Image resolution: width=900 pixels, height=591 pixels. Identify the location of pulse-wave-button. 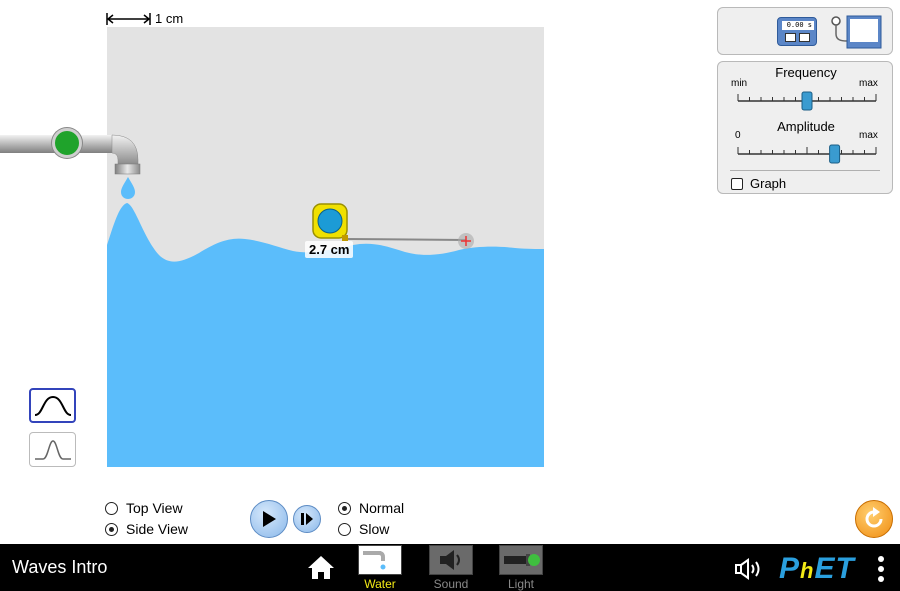
(52, 449).